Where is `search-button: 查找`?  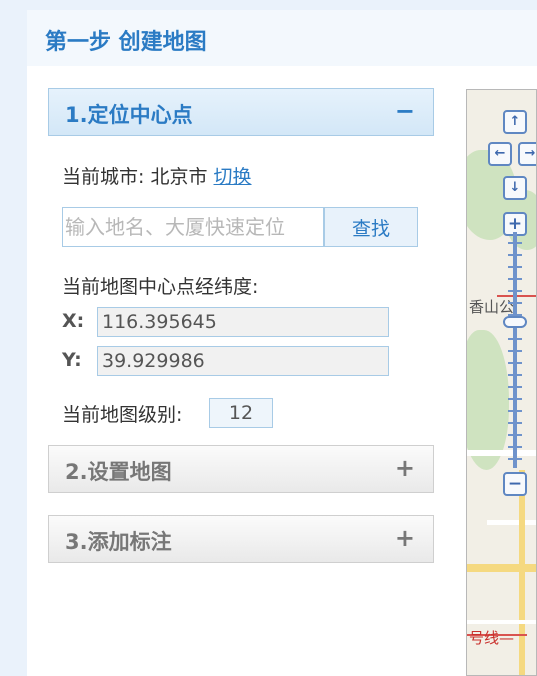 search-button: 查找 is located at coordinates (371, 227).